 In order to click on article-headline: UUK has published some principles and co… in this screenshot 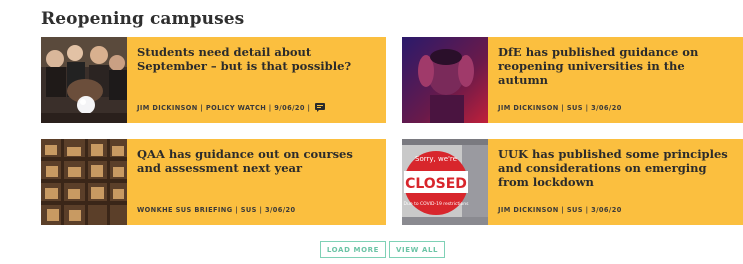, I will do `click(617, 168)`.